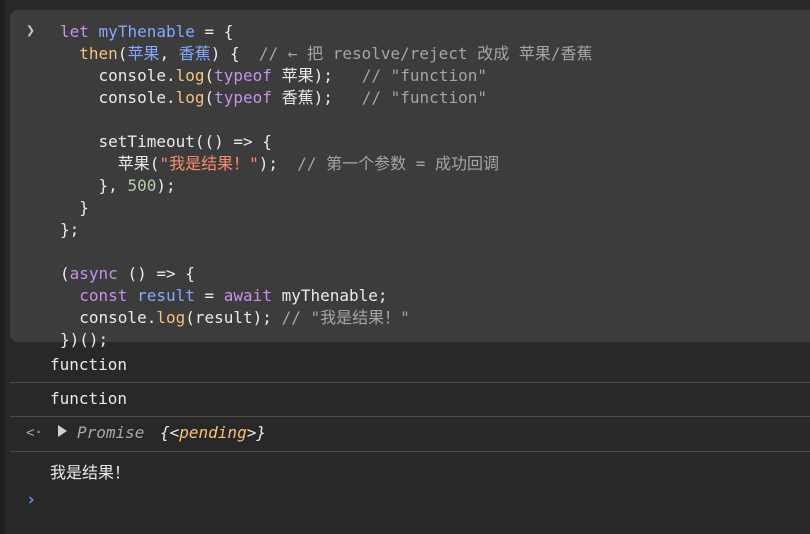 The height and width of the screenshot is (534, 810). I want to click on code-token: 苹果(, so click(110, 163).